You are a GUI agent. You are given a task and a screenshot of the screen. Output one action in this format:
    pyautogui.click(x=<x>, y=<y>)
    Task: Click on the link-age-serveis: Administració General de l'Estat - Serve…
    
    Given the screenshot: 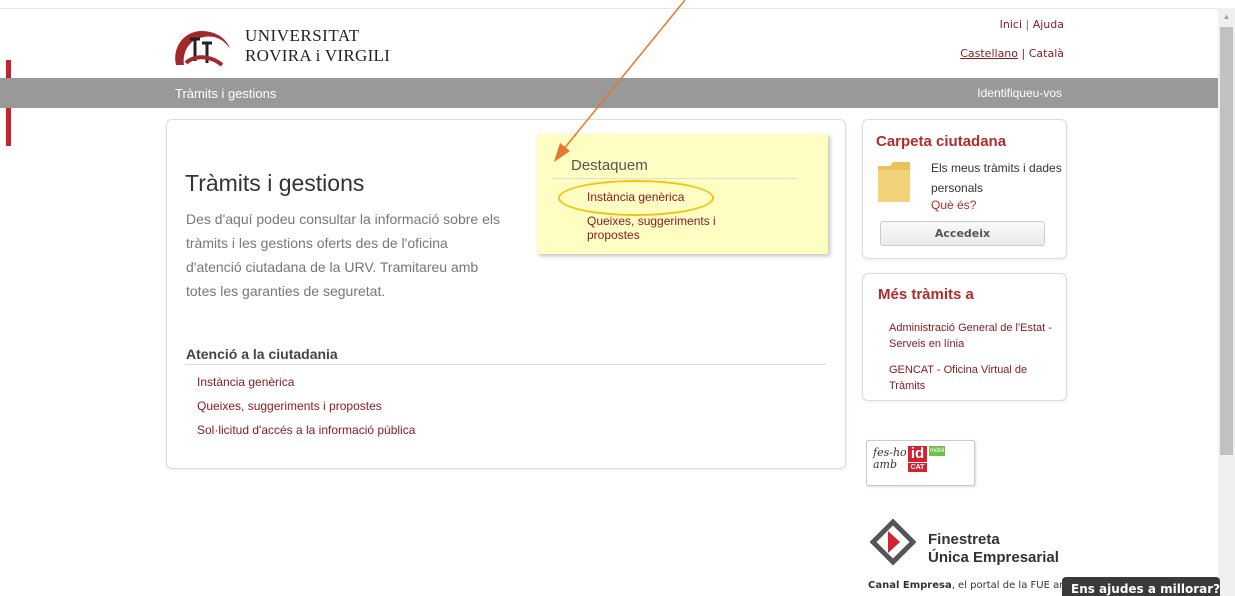 What is the action you would take?
    pyautogui.click(x=974, y=336)
    